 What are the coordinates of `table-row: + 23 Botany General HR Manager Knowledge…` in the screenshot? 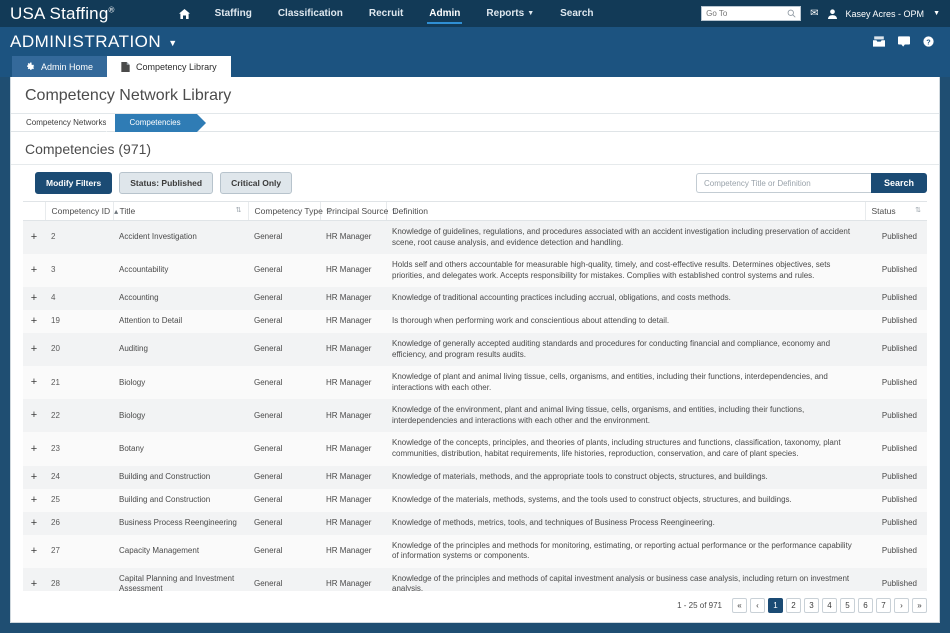 It's located at (475, 449).